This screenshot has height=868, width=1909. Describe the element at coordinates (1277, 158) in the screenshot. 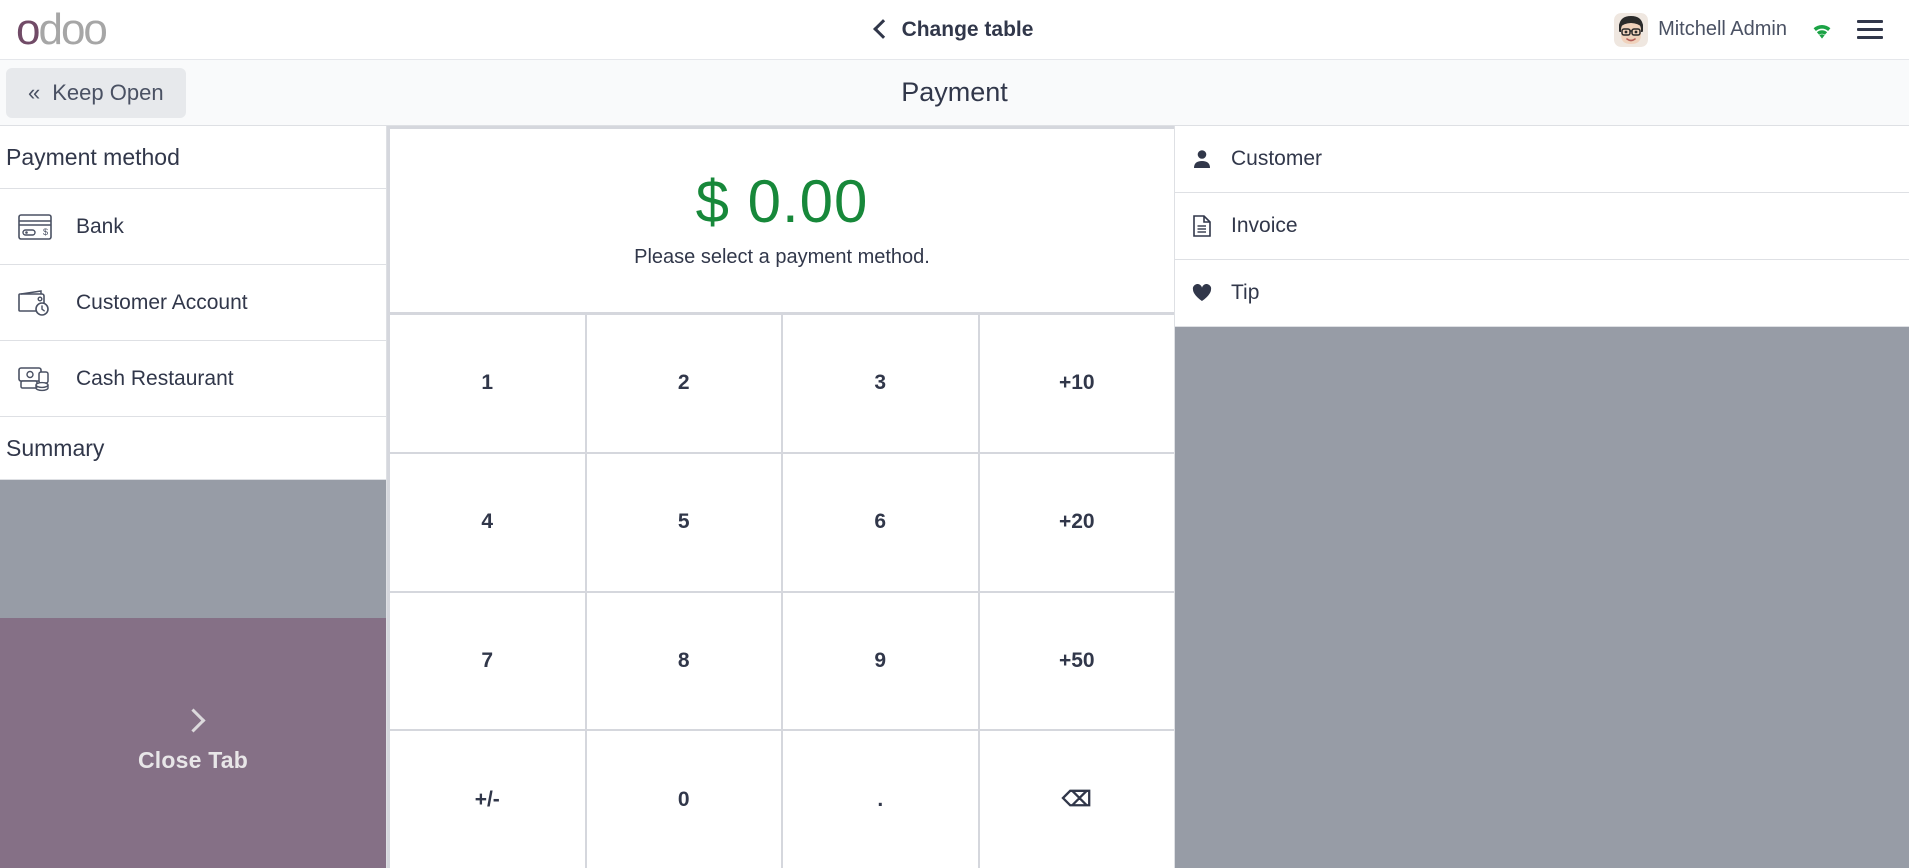

I see `action-label: Customer` at that location.